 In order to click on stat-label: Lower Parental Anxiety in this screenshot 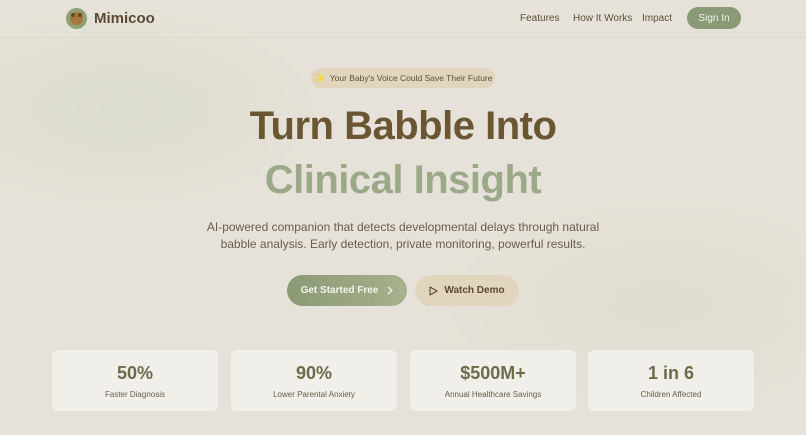, I will do `click(314, 394)`.